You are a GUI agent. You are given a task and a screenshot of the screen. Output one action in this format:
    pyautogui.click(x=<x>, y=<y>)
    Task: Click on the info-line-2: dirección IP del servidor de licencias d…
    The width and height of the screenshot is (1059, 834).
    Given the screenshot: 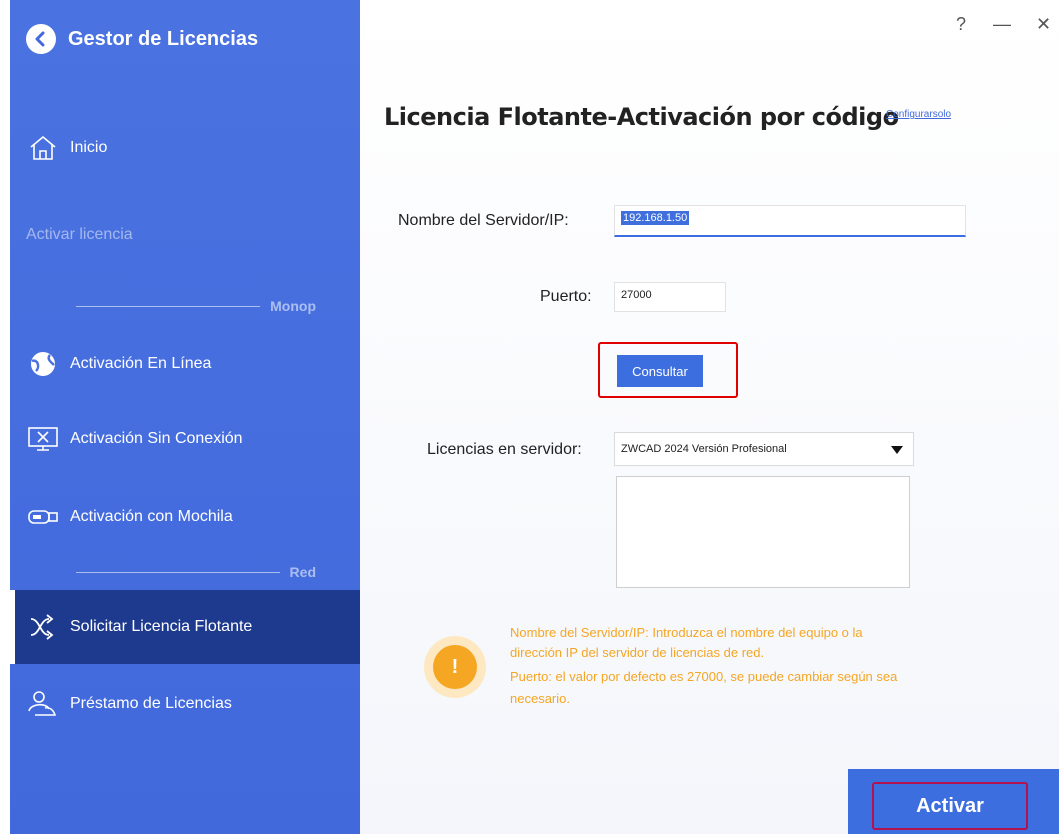 What is the action you would take?
    pyautogui.click(x=637, y=652)
    